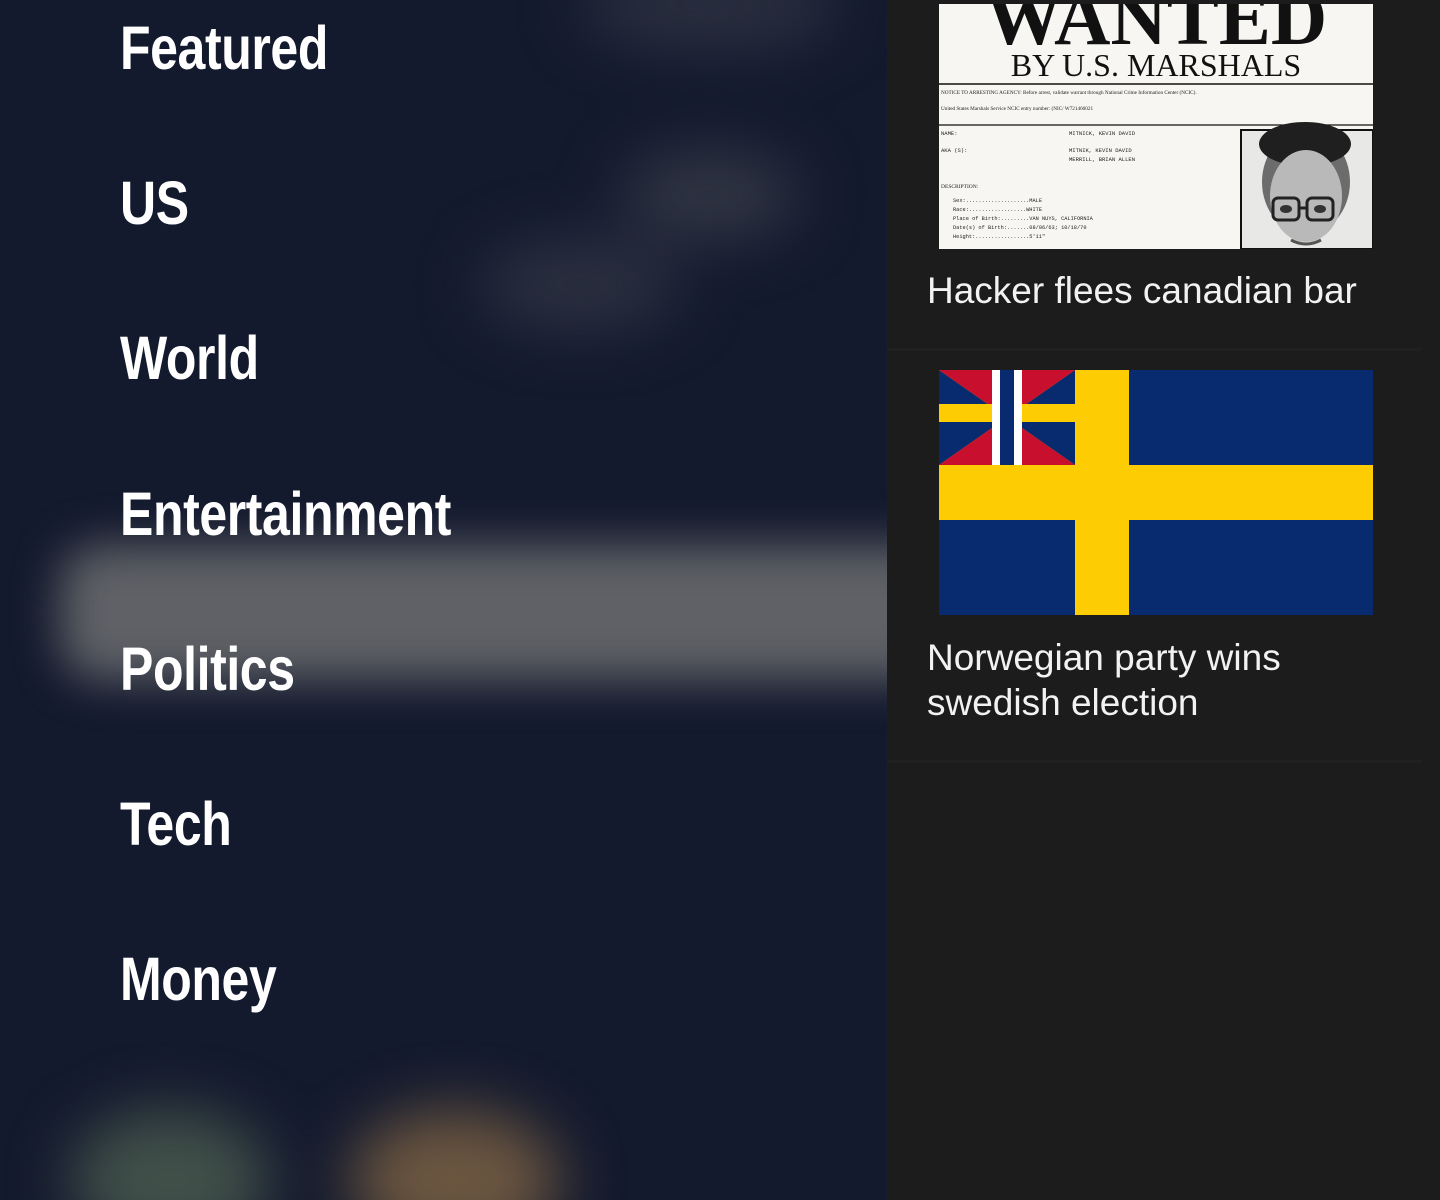 This screenshot has height=1200, width=1440. What do you see at coordinates (1007, 417) in the screenshot?
I see `union-mark` at bounding box center [1007, 417].